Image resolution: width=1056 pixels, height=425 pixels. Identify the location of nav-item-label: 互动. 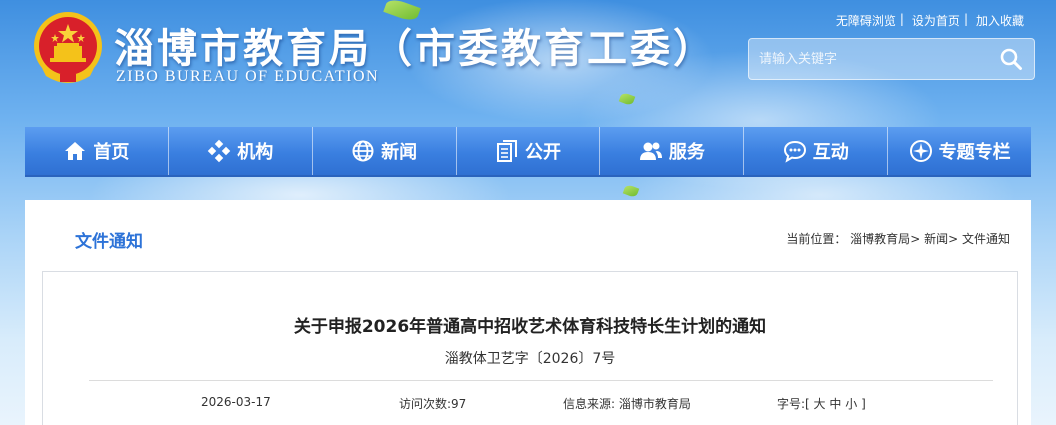
(830, 152).